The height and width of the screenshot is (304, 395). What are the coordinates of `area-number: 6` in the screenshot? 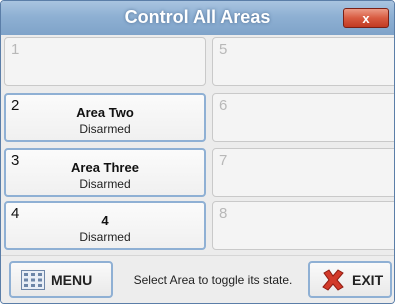 It's located at (223, 105).